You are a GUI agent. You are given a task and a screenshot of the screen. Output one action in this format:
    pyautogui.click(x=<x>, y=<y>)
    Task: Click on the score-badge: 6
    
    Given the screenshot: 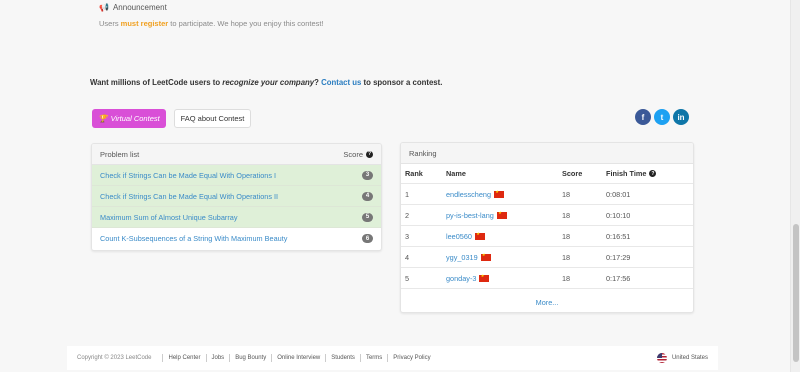 What is the action you would take?
    pyautogui.click(x=367, y=238)
    